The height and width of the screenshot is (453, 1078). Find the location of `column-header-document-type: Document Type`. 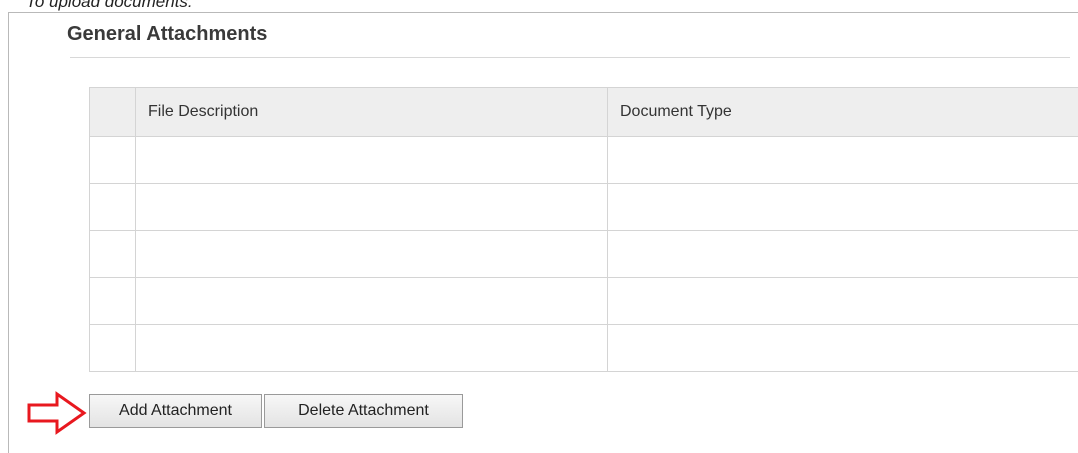

column-header-document-type: Document Type is located at coordinates (843, 112).